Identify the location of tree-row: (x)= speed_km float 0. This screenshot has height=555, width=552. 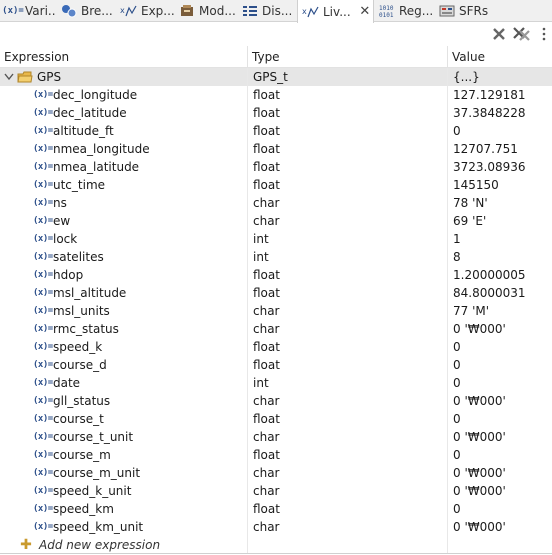
(276, 509).